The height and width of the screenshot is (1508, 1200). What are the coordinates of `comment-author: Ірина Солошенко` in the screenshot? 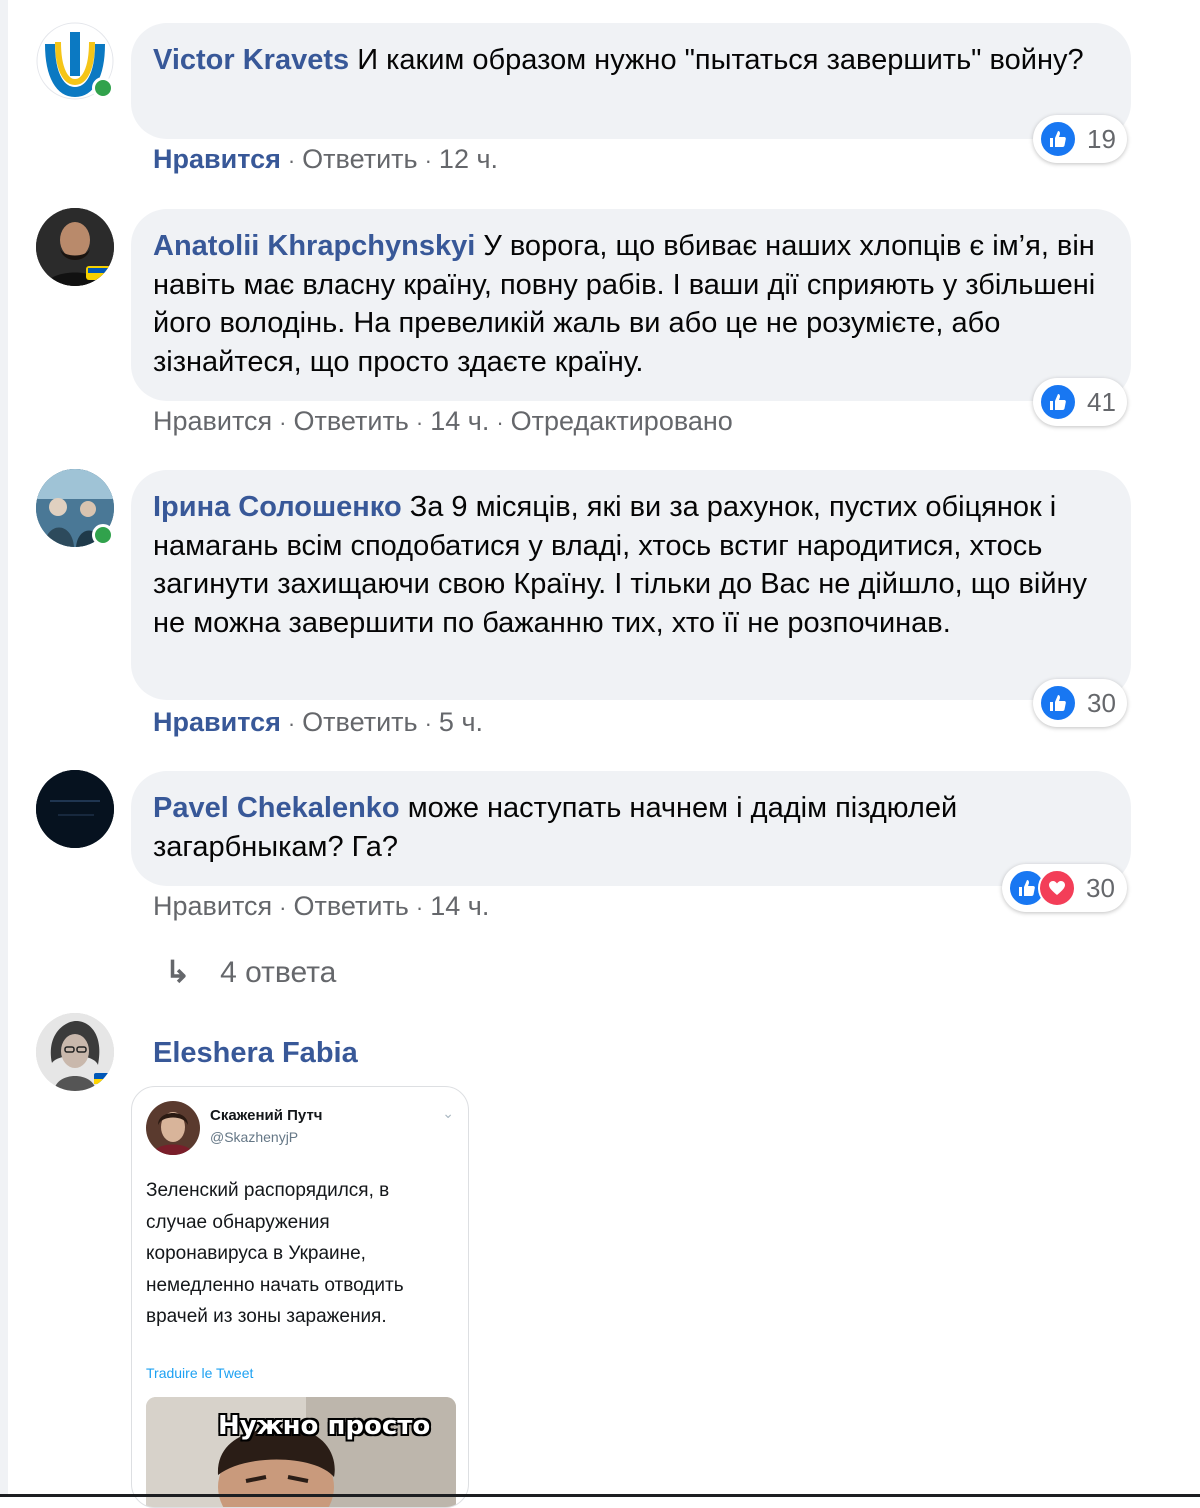 It's located at (277, 507).